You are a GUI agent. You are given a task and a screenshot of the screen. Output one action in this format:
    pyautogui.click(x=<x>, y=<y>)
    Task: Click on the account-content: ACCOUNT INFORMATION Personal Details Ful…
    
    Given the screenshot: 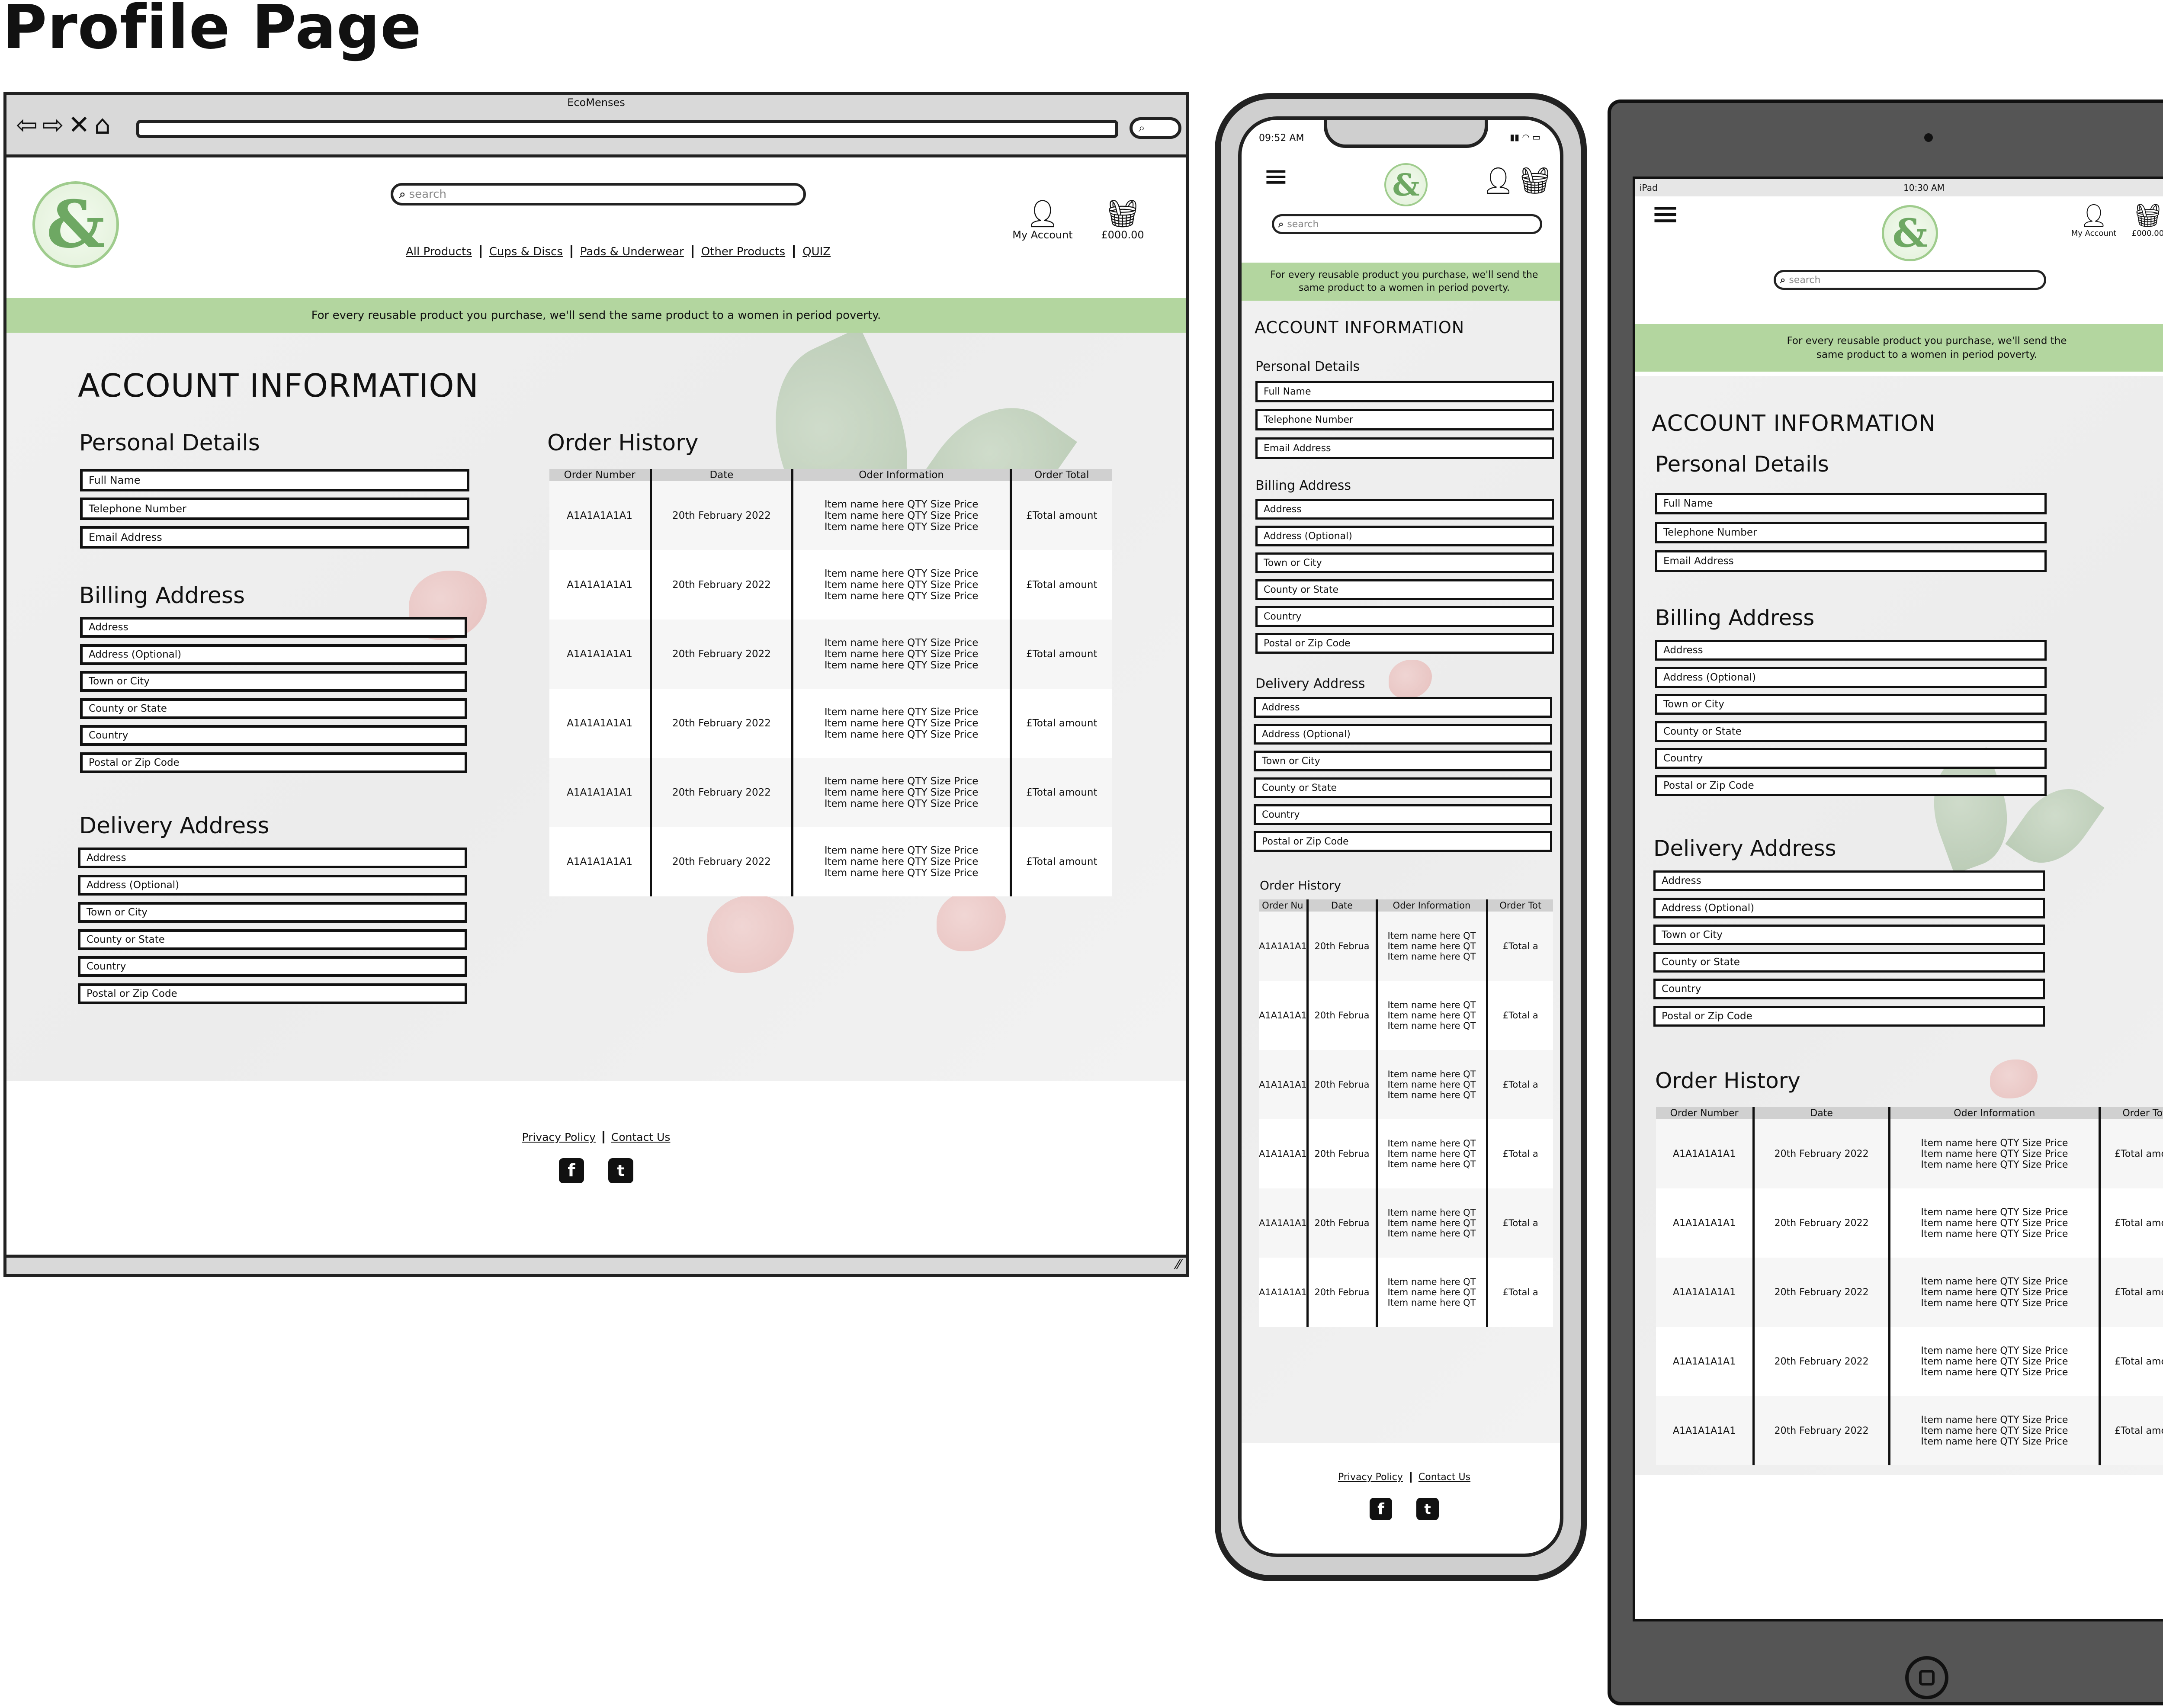 What is the action you would take?
    pyautogui.click(x=1401, y=872)
    